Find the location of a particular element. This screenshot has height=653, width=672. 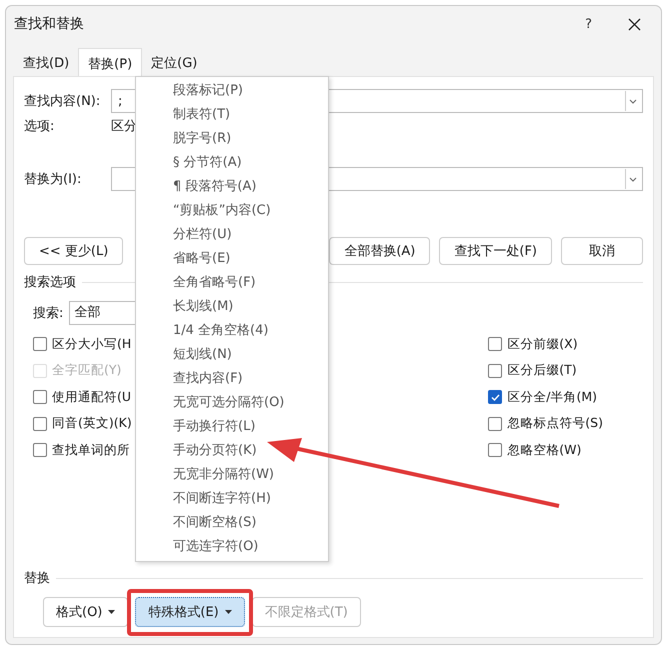

menu-item: 省略号(E) is located at coordinates (232, 259).